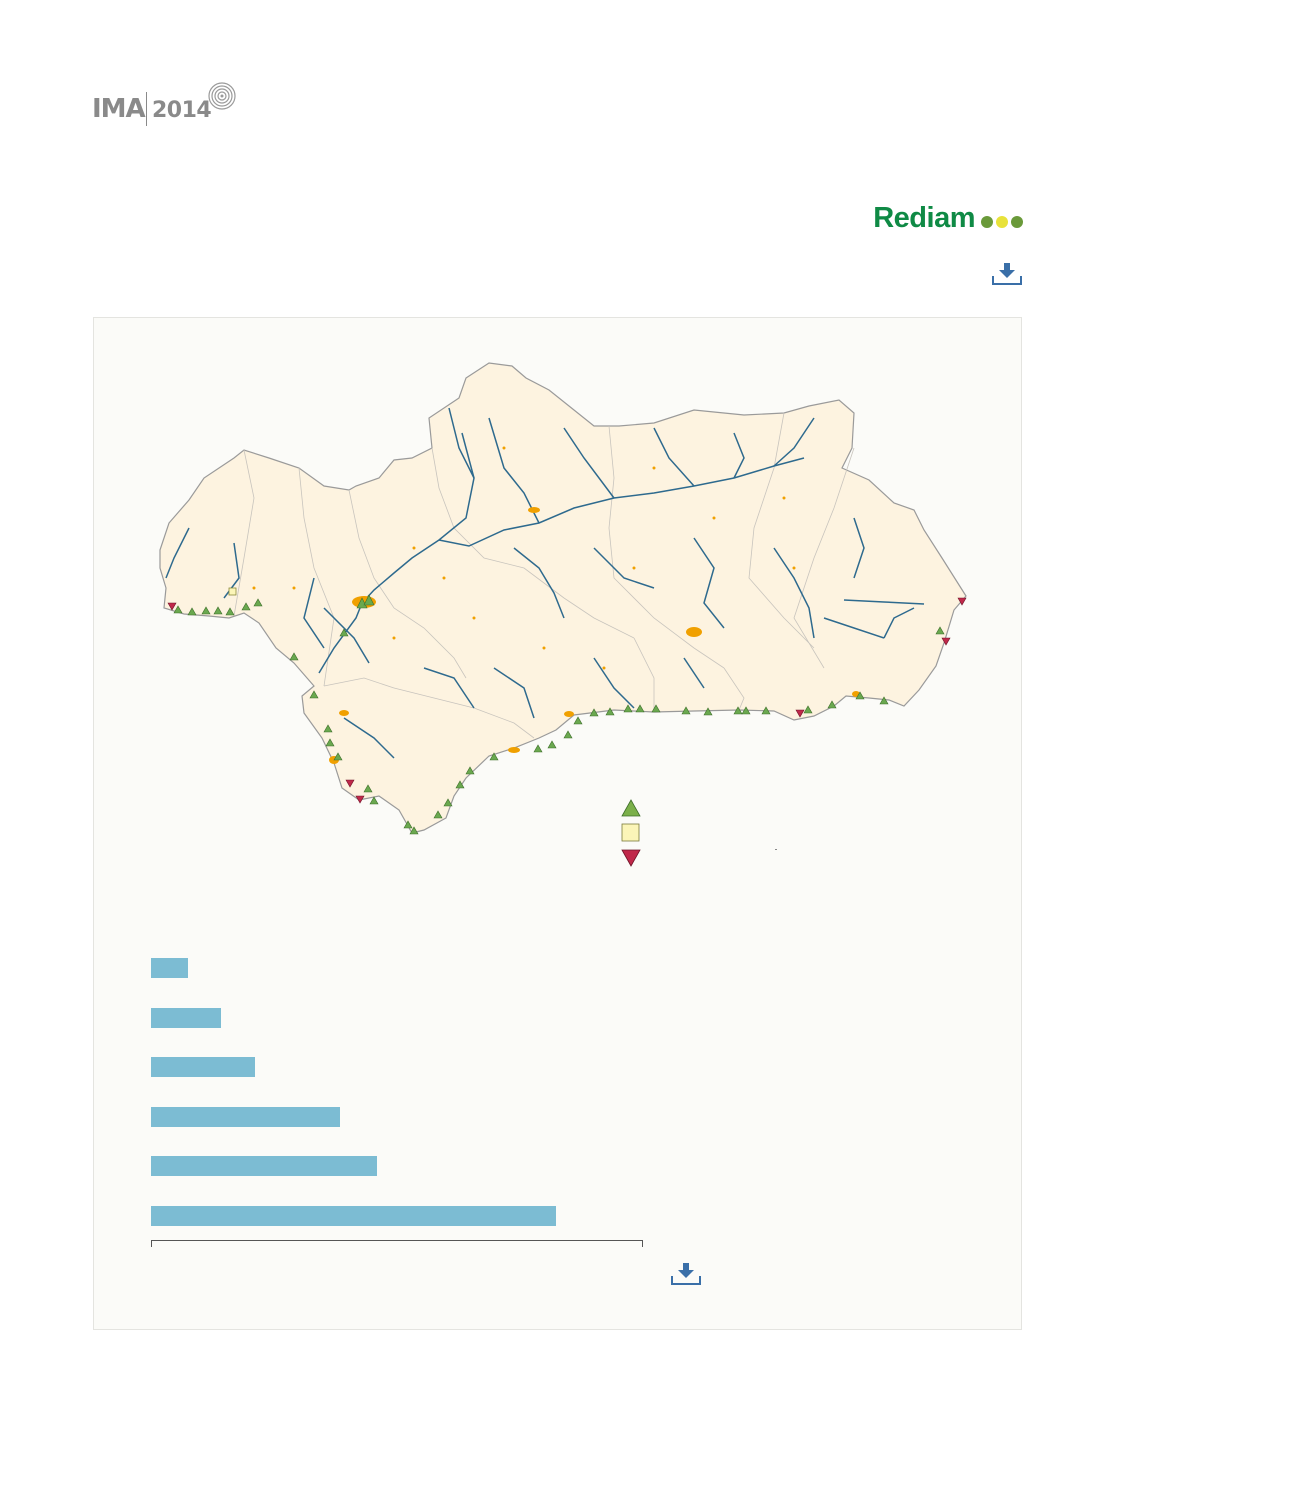 Image resolution: width=1301 pixels, height=1486 pixels. I want to click on legend-good-symbol, so click(631, 808).